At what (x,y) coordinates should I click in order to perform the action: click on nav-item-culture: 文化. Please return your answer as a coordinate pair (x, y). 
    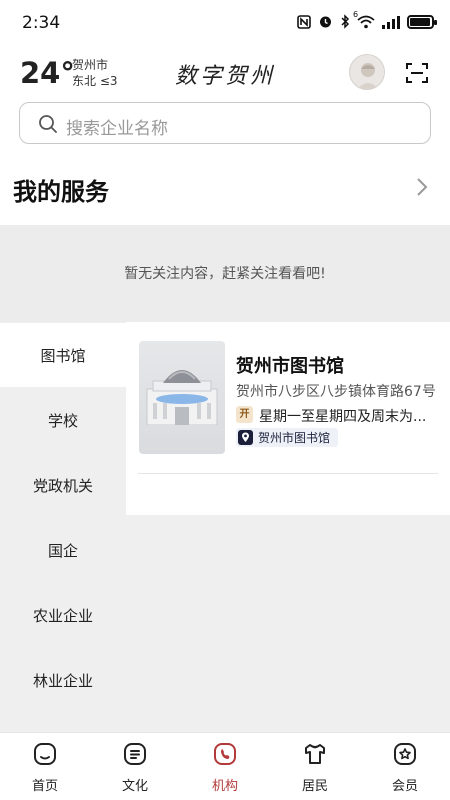
    Looking at the image, I should click on (135, 766).